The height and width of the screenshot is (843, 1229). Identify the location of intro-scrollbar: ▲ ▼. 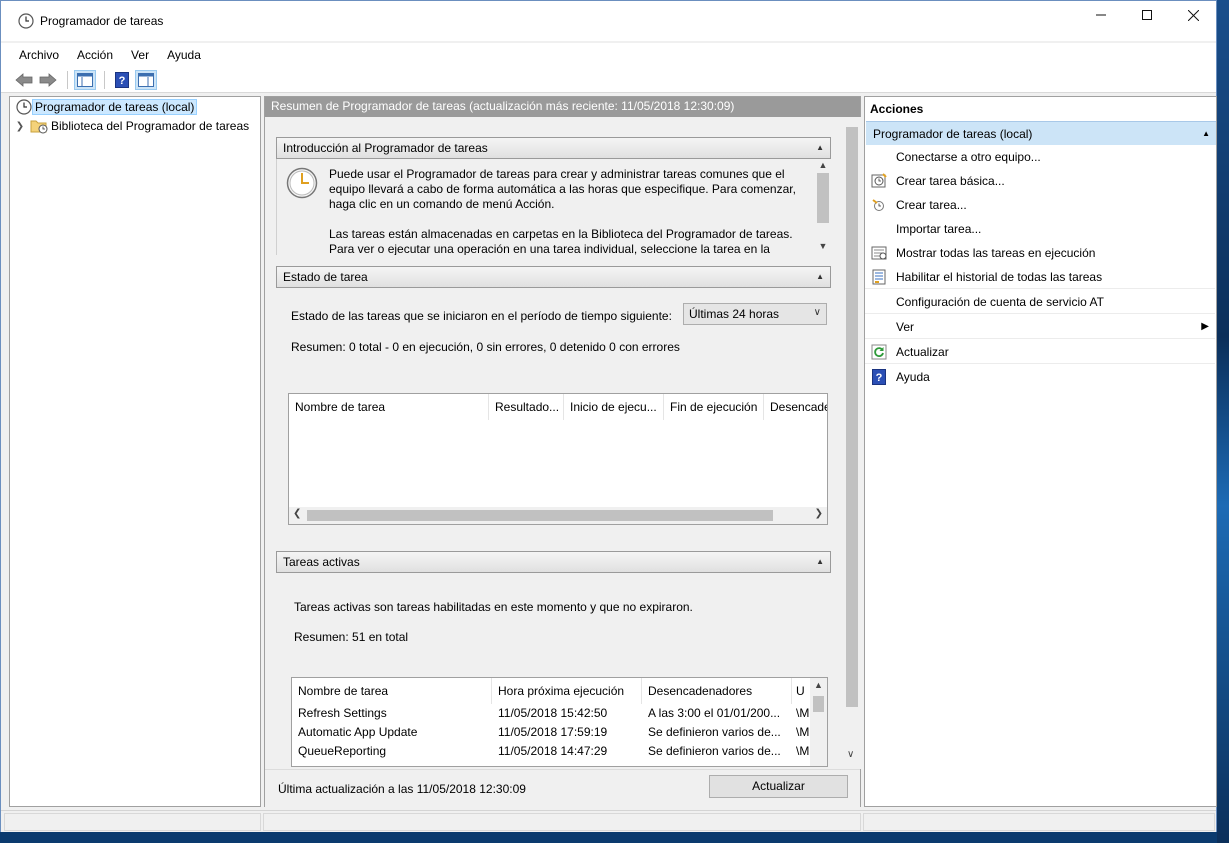
(823, 207).